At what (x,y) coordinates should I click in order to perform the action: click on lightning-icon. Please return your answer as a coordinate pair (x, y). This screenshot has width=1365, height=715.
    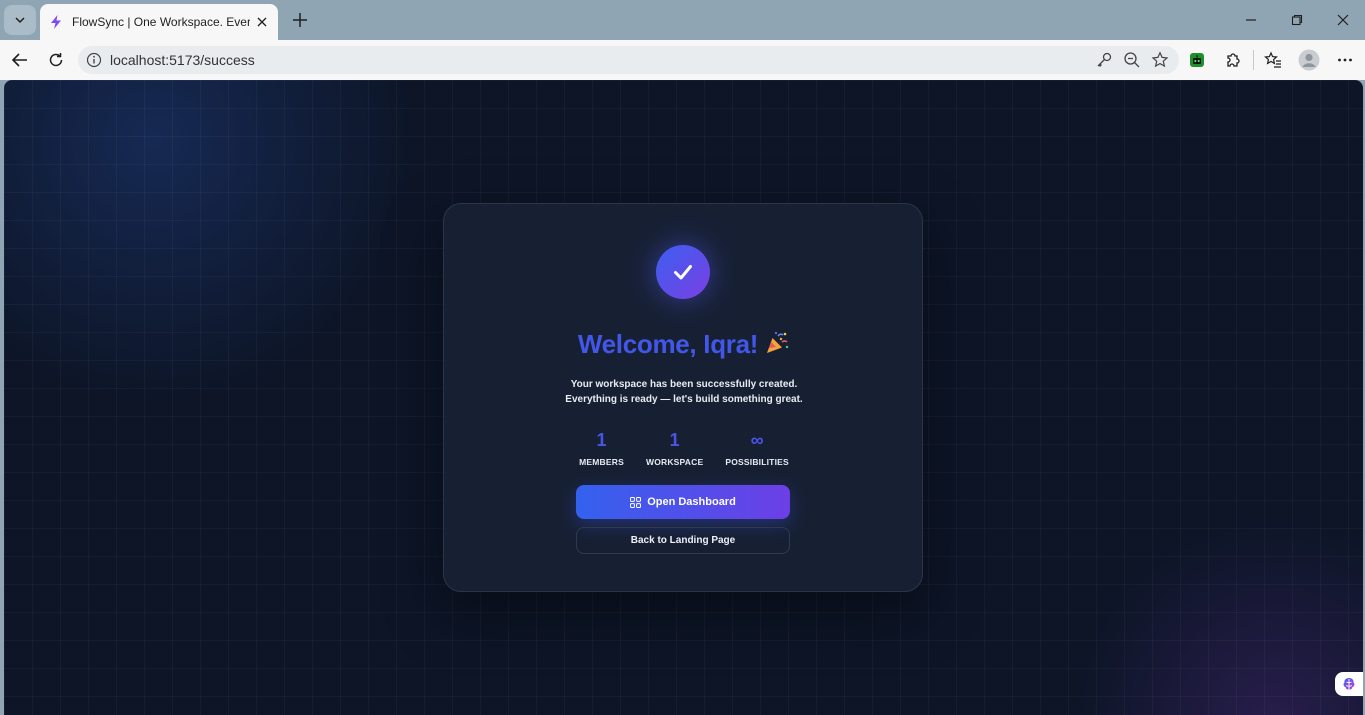
    Looking at the image, I should click on (56, 22).